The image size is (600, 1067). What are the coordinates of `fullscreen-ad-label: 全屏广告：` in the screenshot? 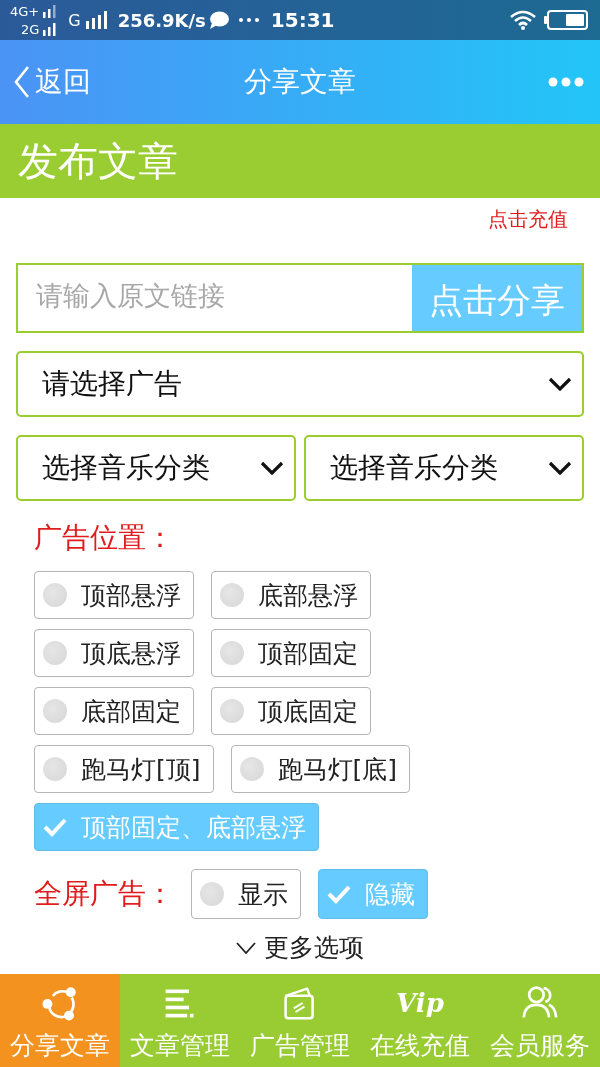 It's located at (104, 894).